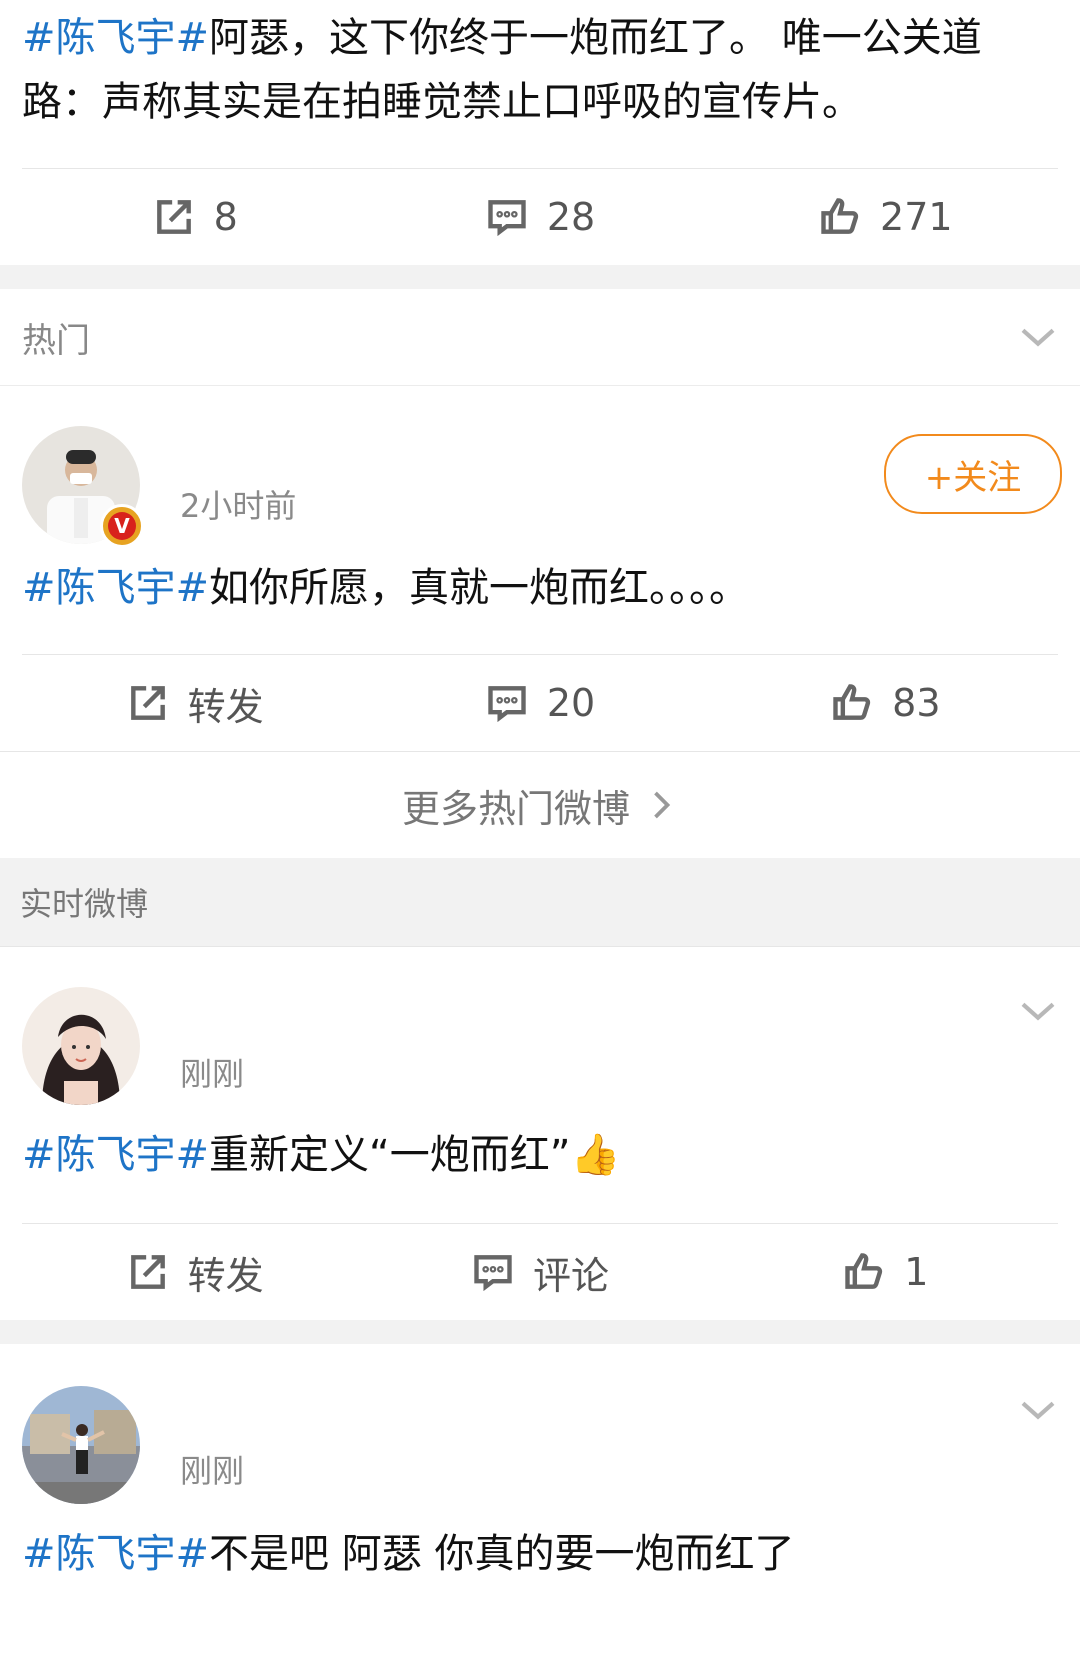 This screenshot has width=1080, height=1674. Describe the element at coordinates (540, 1465) in the screenshot. I see `realtime-post: 刚刚 #陈飞宇#不是吧 阿瑟 你真的要一炮而红了` at that location.